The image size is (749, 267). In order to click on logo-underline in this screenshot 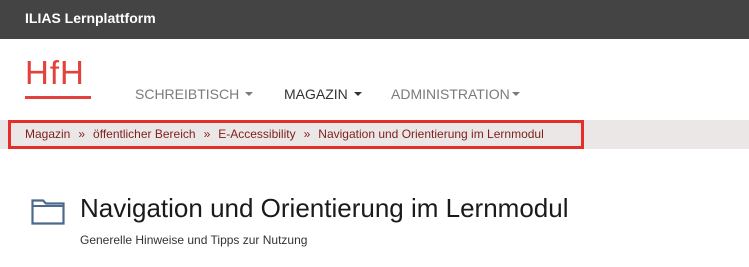, I will do `click(58, 97)`.